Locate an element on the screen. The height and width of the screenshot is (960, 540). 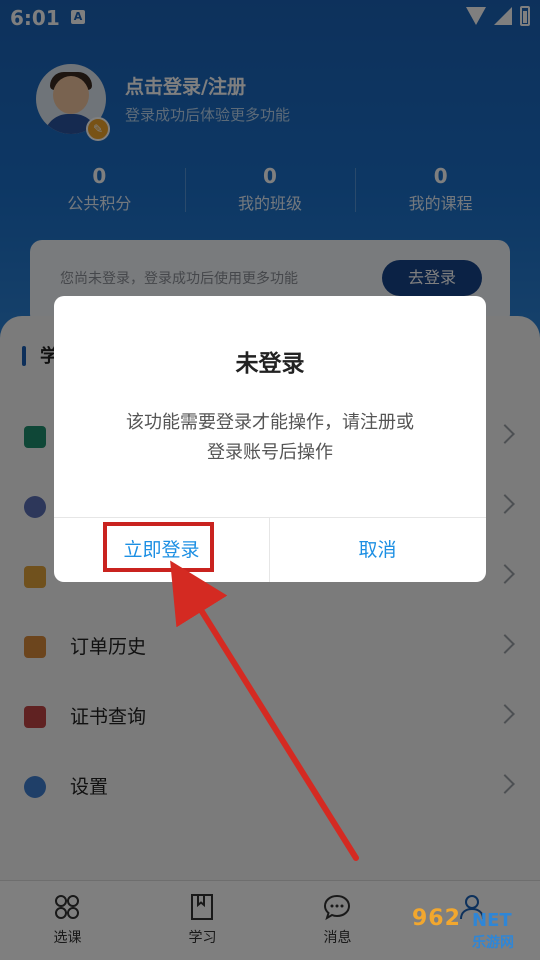
arrow-line is located at coordinates (264, 710).